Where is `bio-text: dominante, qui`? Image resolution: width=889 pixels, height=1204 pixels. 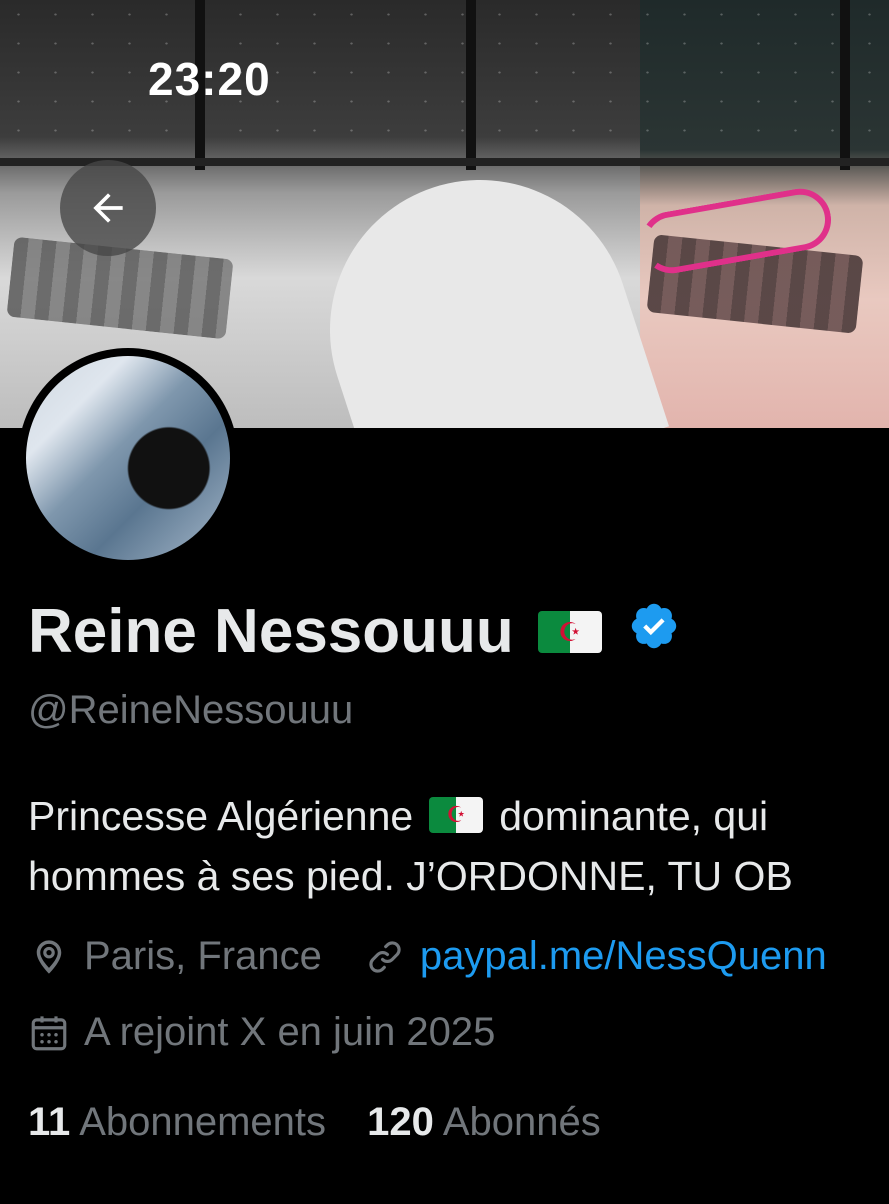
bio-text: dominante, qui is located at coordinates (634, 816).